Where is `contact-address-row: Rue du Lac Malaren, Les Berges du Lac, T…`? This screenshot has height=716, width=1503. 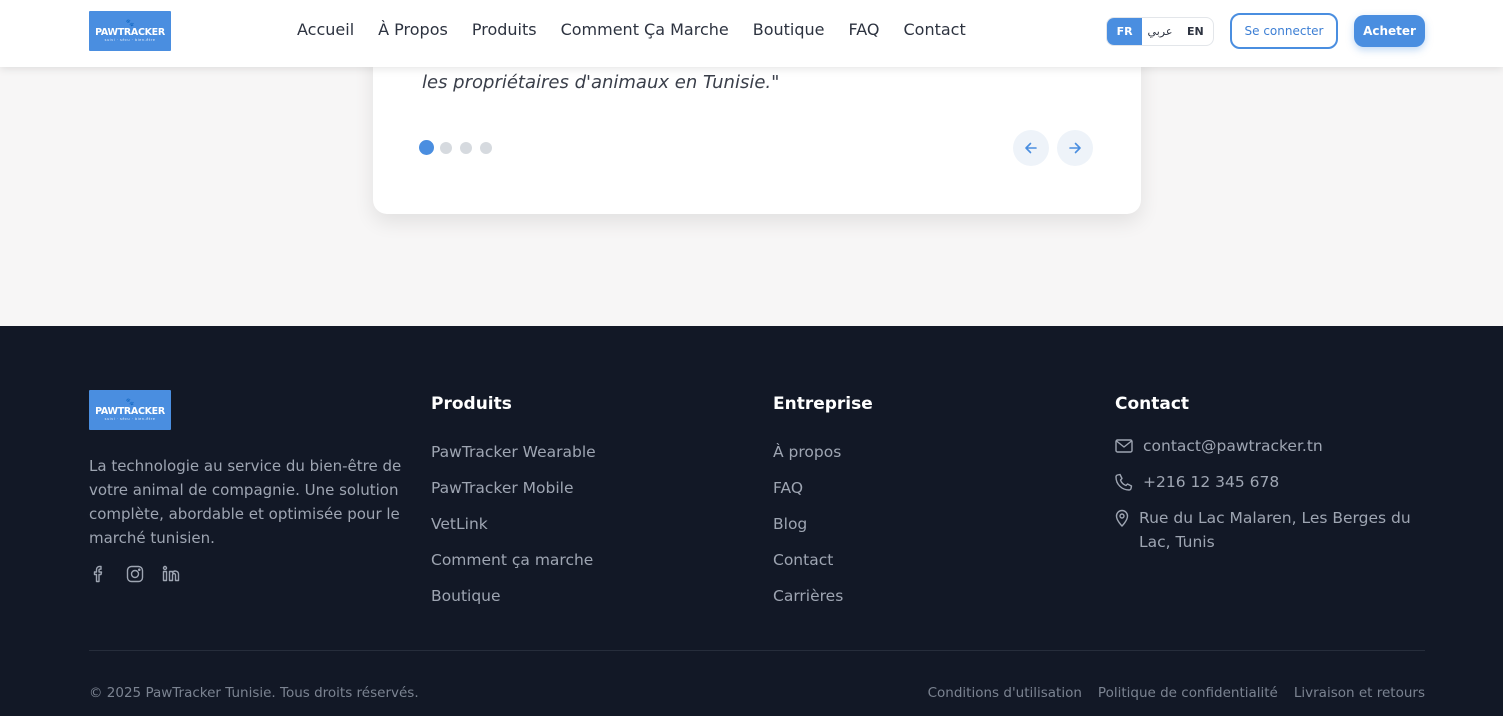
contact-address-row: Rue du Lac Malaren, Les Berges du Lac, T… is located at coordinates (1275, 530).